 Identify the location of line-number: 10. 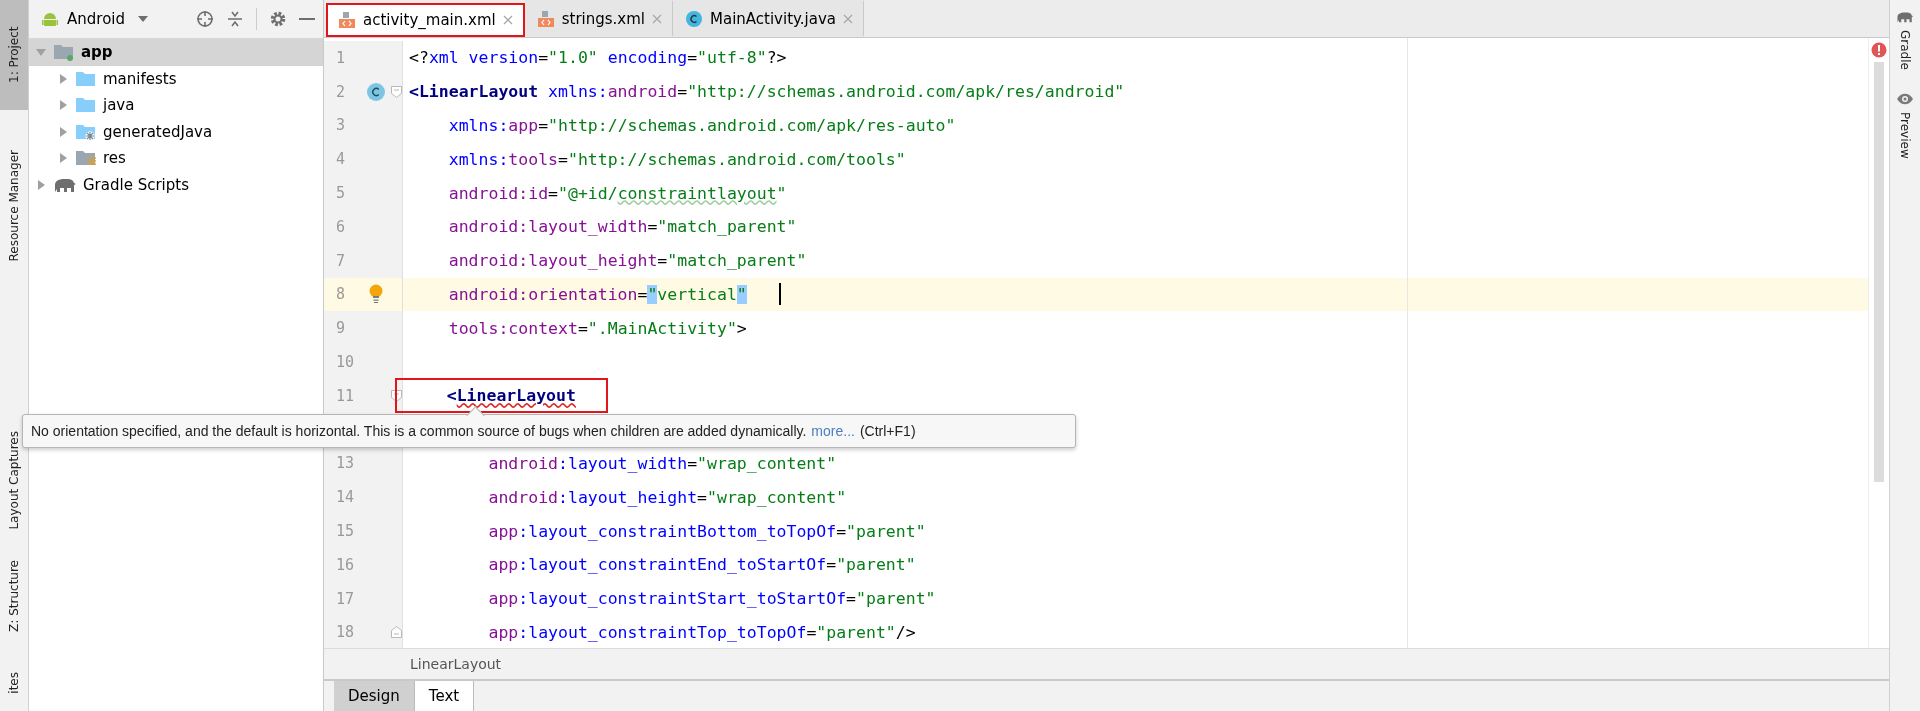
(345, 362).